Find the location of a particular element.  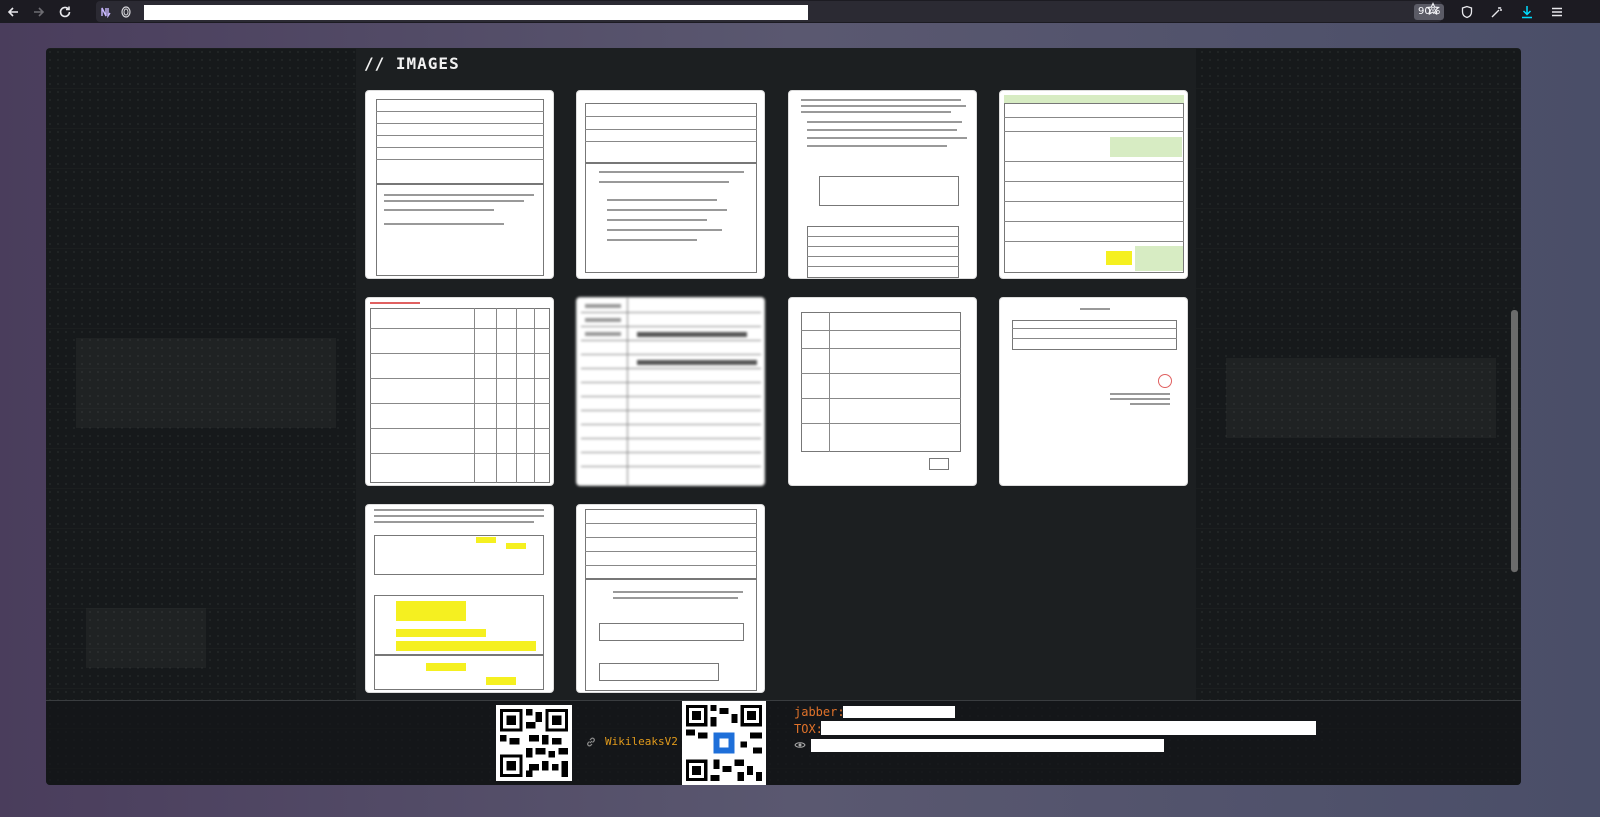

shield-icon is located at coordinates (1467, 11).